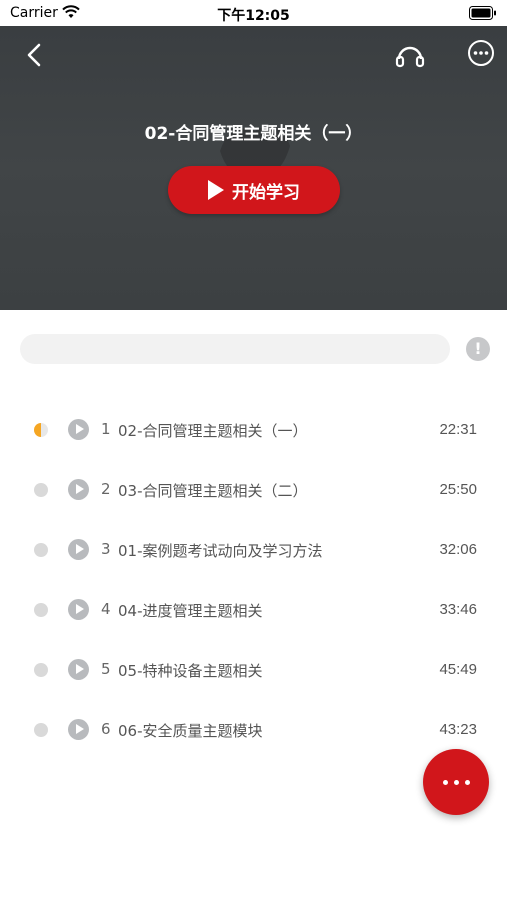  I want to click on lesson-duration: 33:46, so click(458, 609).